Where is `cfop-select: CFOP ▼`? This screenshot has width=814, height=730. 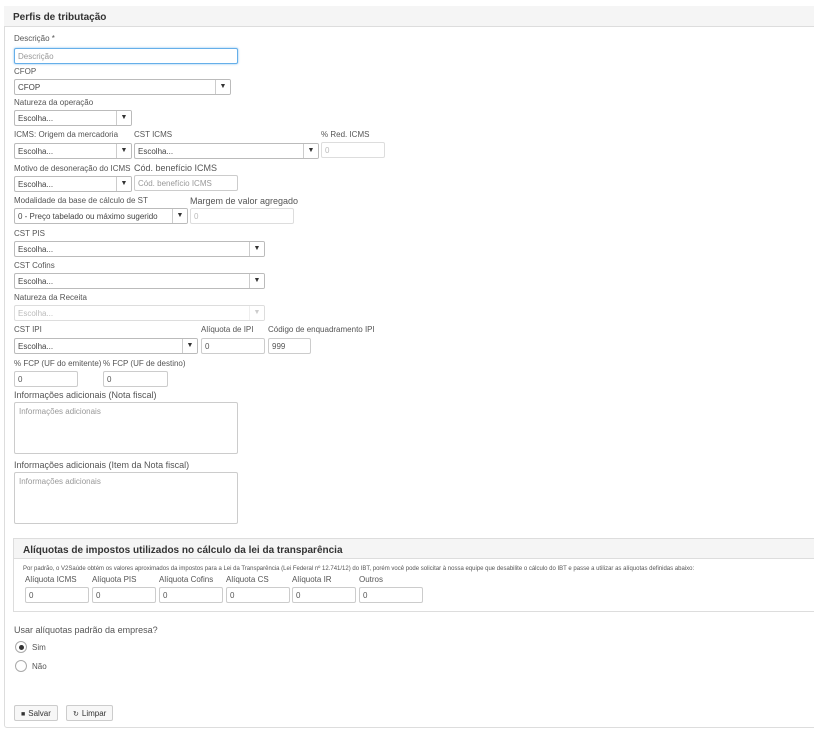
cfop-select: CFOP ▼ is located at coordinates (122, 87).